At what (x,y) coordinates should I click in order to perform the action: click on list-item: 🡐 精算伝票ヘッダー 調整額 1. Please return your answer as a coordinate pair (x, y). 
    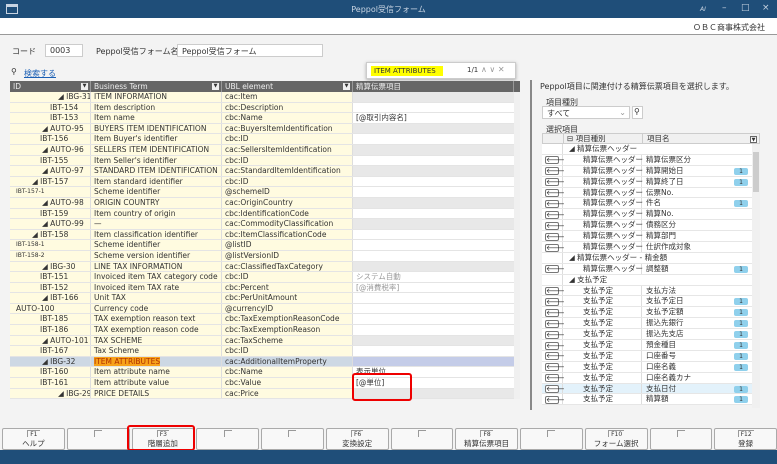
    Looking at the image, I should click on (647, 269).